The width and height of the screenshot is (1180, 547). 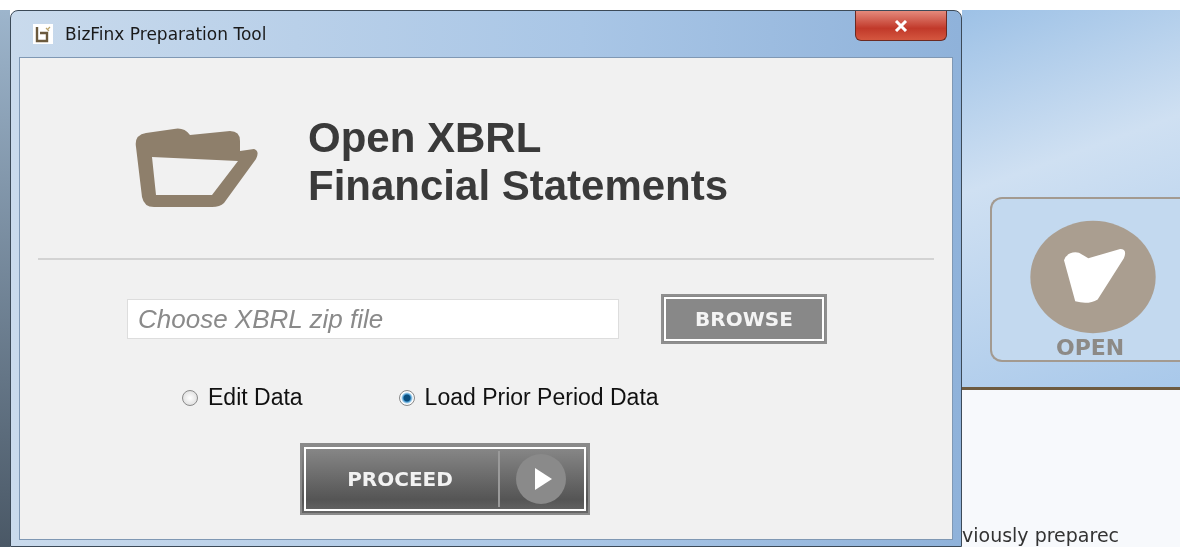 What do you see at coordinates (744, 319) in the screenshot?
I see `browse-button: BROWSE` at bounding box center [744, 319].